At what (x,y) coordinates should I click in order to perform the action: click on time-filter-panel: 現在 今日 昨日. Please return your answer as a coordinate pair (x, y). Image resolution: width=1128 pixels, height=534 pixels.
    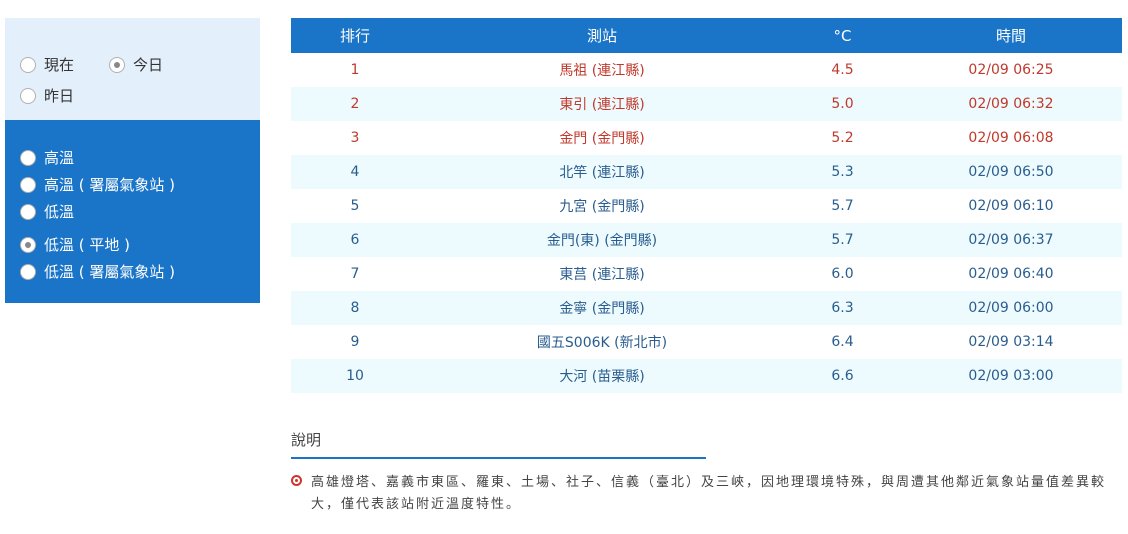
    Looking at the image, I should click on (132, 69).